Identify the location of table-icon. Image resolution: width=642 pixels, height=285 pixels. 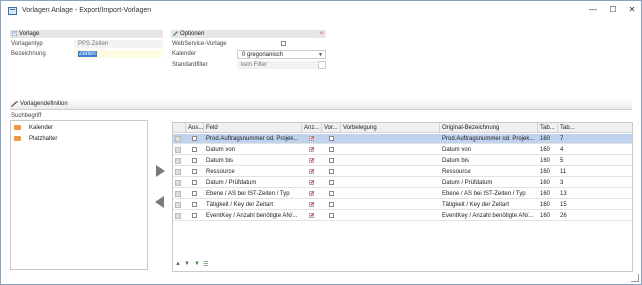
(17, 127).